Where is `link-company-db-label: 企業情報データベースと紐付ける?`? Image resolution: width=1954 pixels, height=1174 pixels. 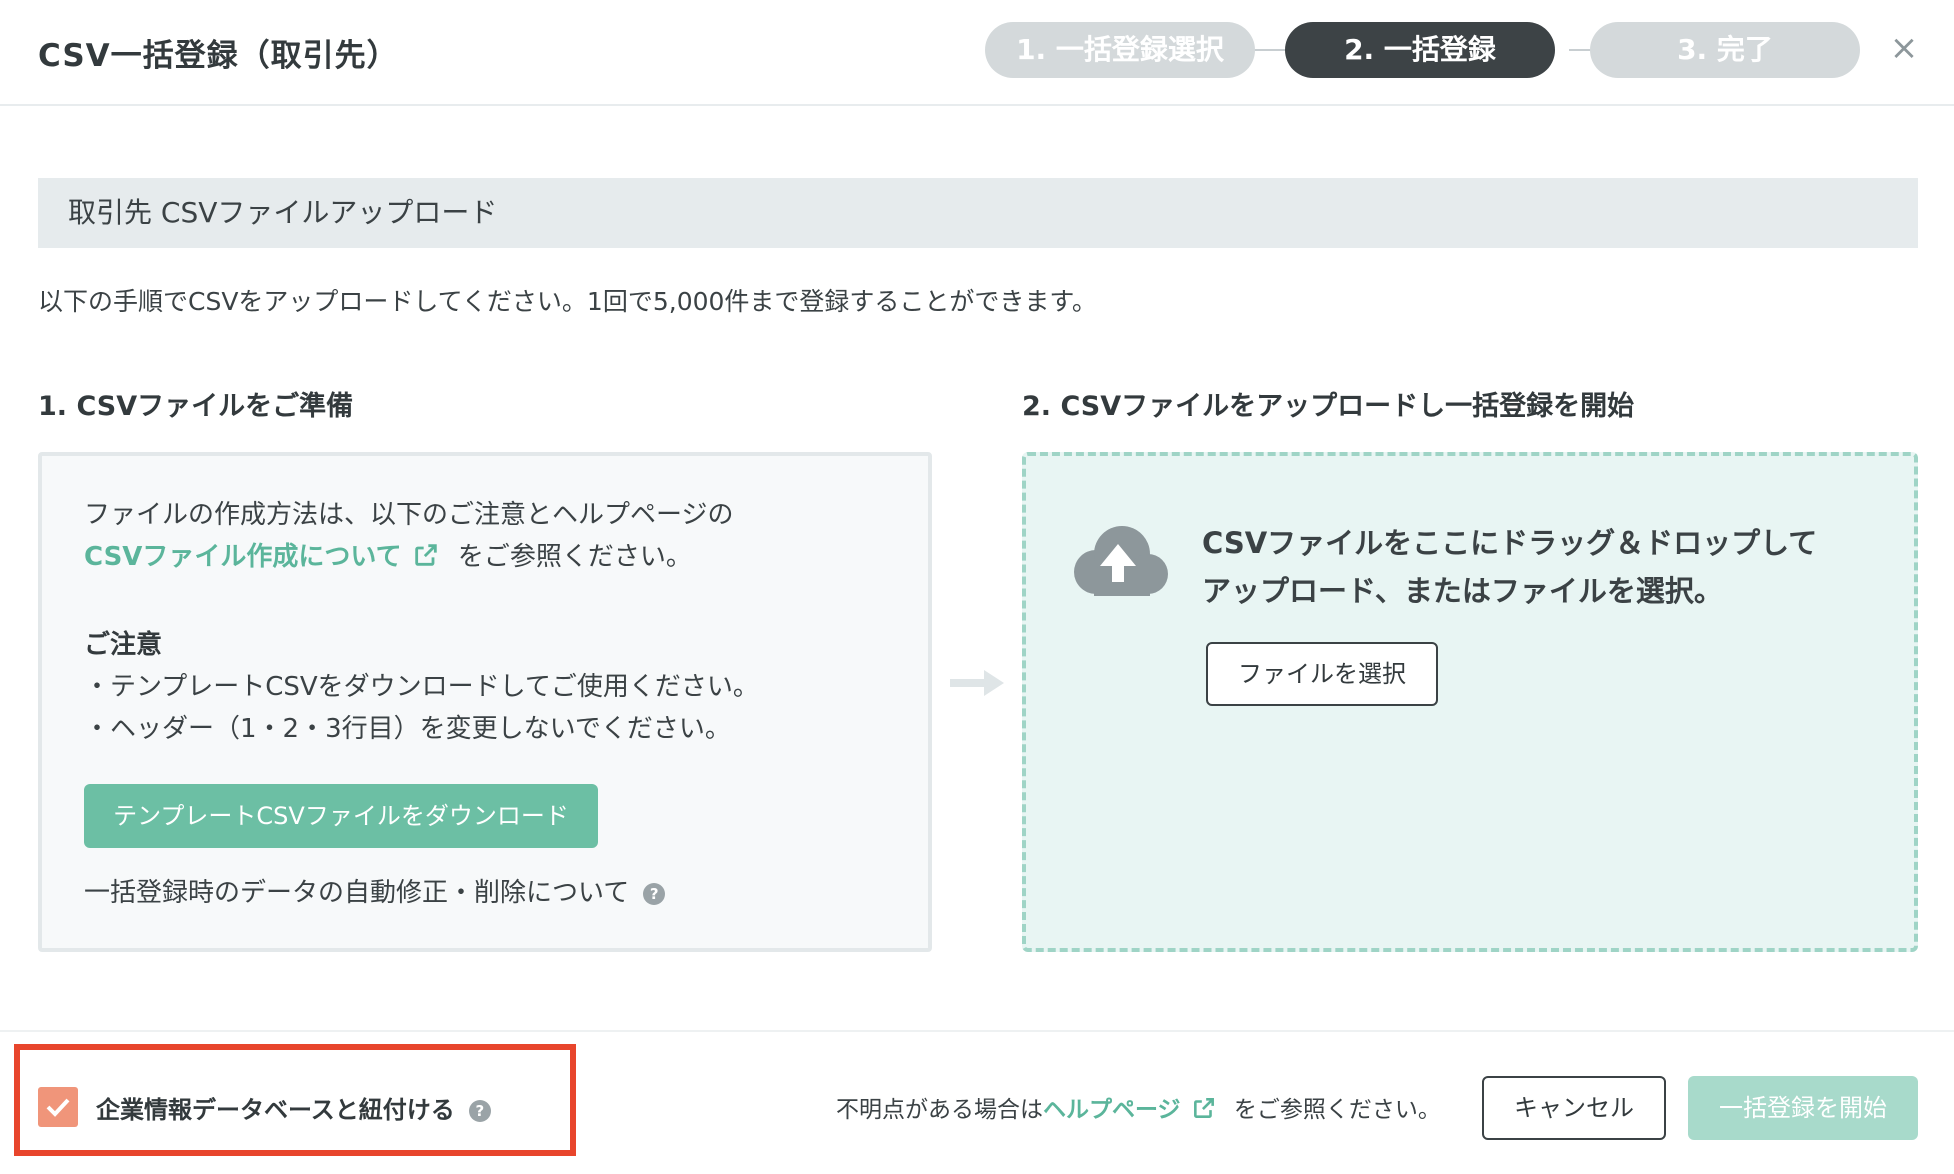 link-company-db-label: 企業情報データベースと紐付ける? is located at coordinates (293, 1107).